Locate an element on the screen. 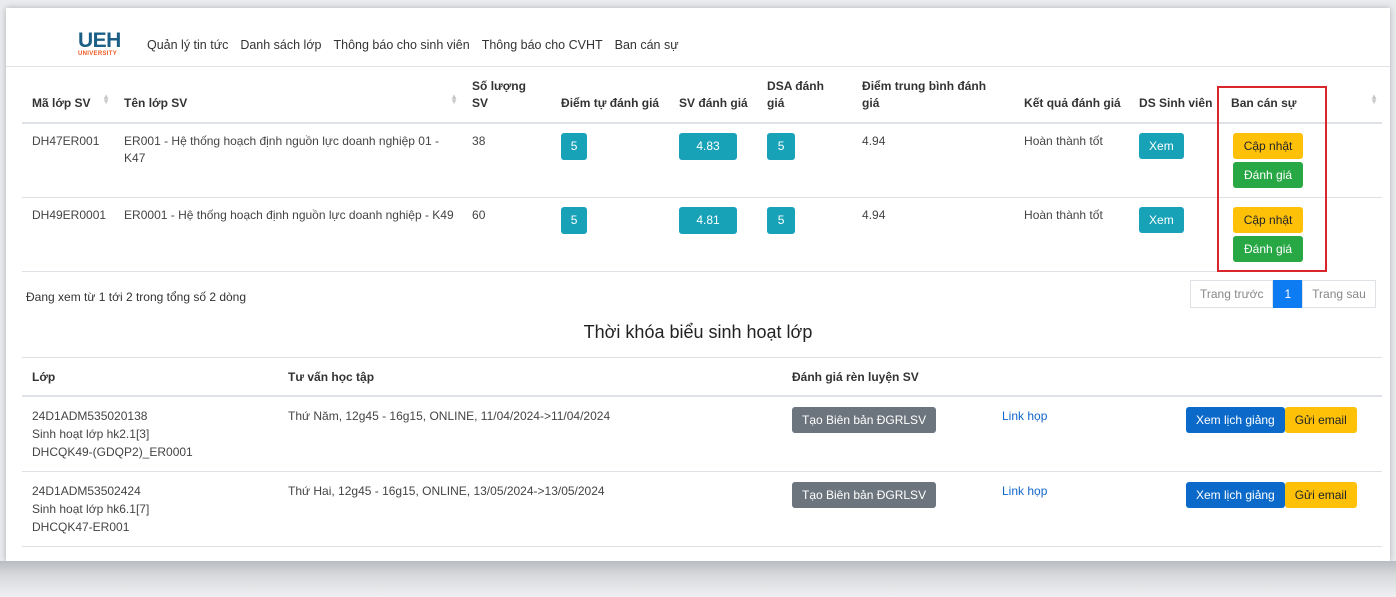 The image size is (1396, 597). nav-item-news: Quản lý tin tức is located at coordinates (187, 45).